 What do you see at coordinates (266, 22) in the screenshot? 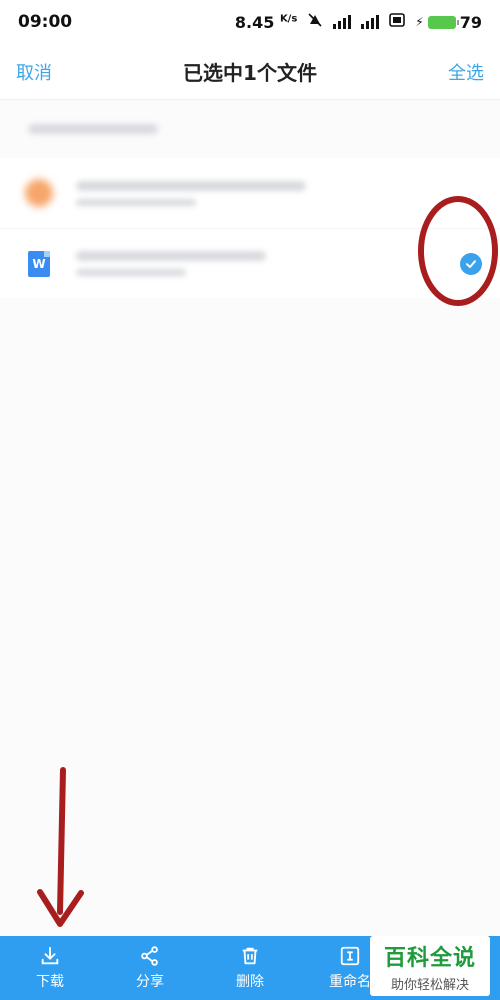
I see `network-speed: 8.45 K/s` at bounding box center [266, 22].